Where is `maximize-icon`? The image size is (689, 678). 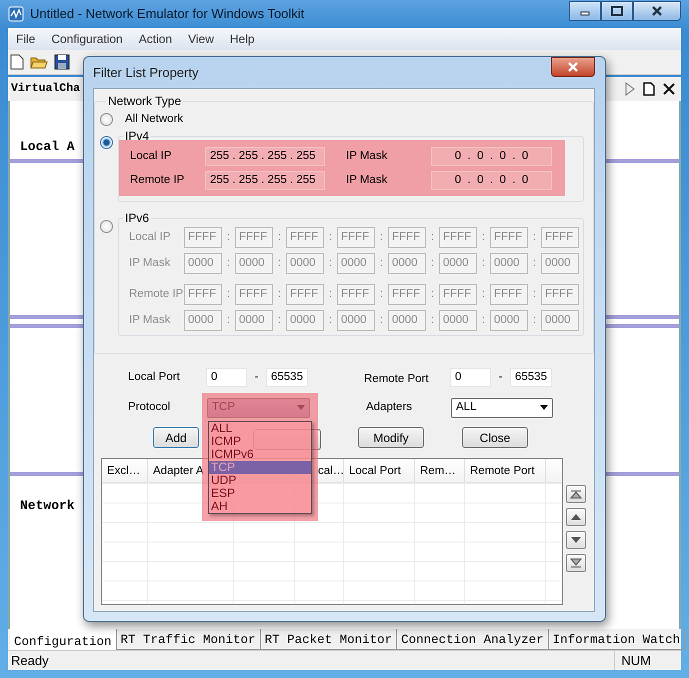
maximize-icon is located at coordinates (617, 11).